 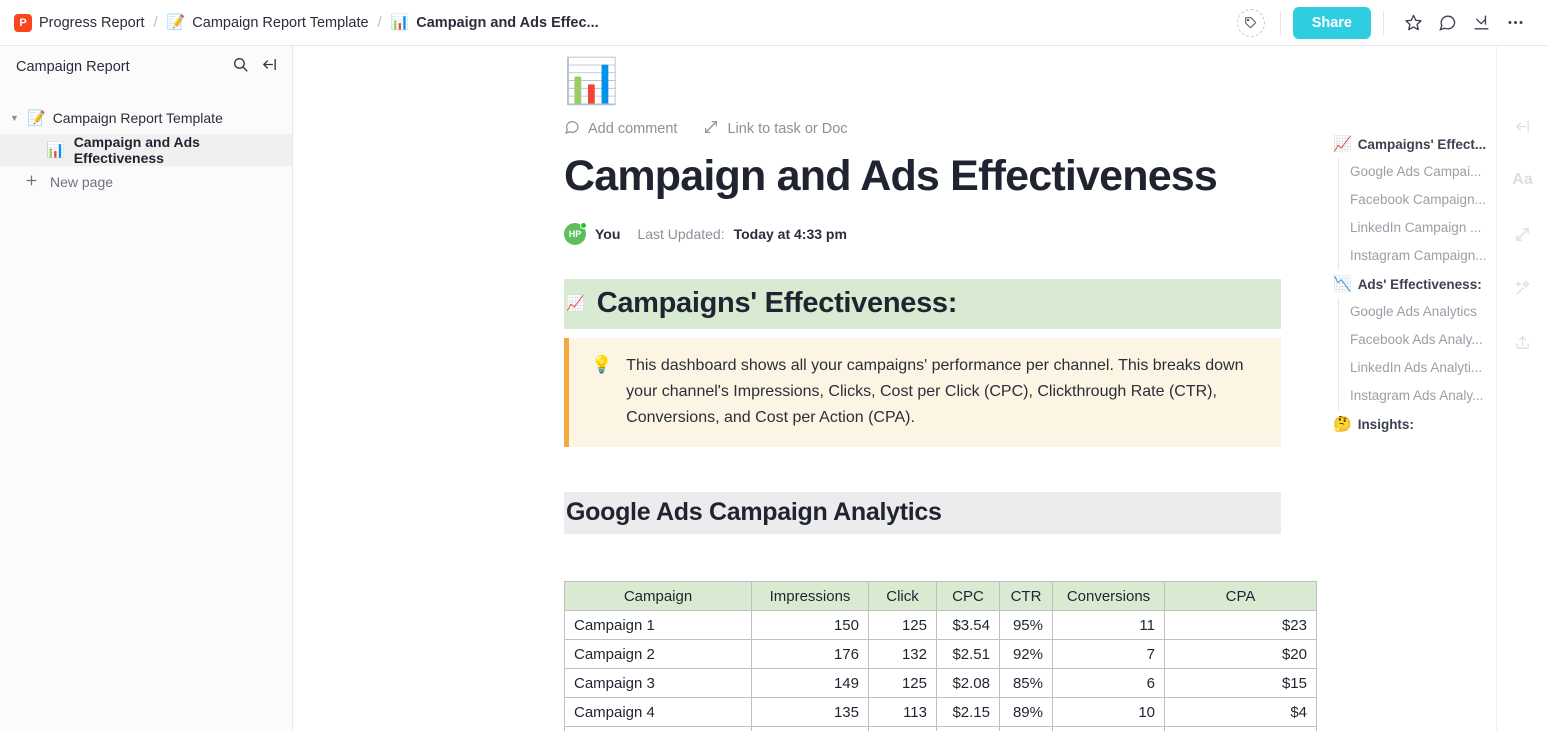 I want to click on table-cell: Campaign 3, so click(x=658, y=683).